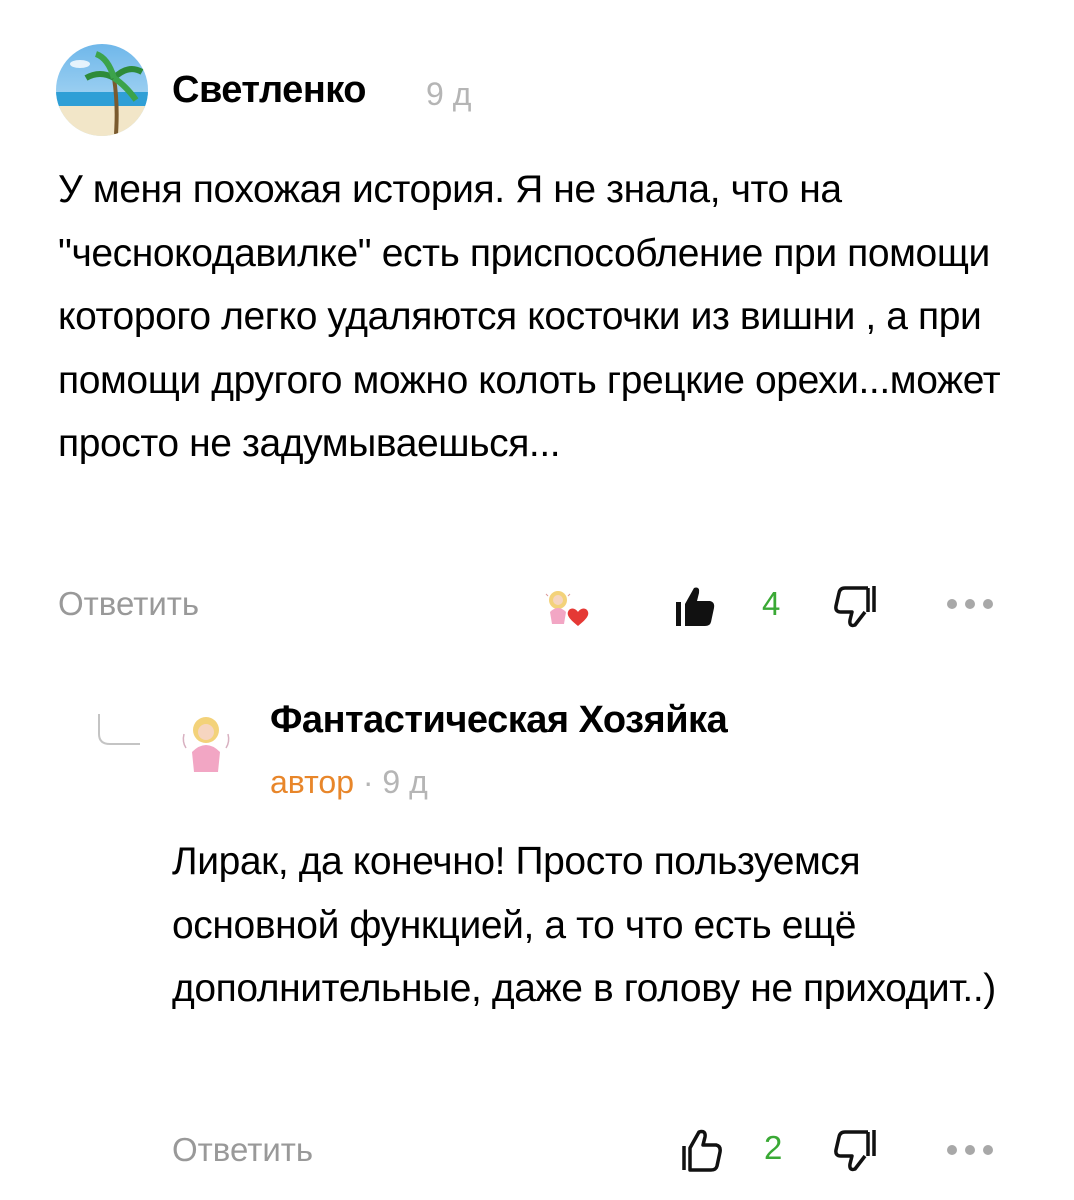 The width and height of the screenshot is (1074, 1200). I want to click on reply-author-name: Фантастическая Хозяйка, so click(499, 720).